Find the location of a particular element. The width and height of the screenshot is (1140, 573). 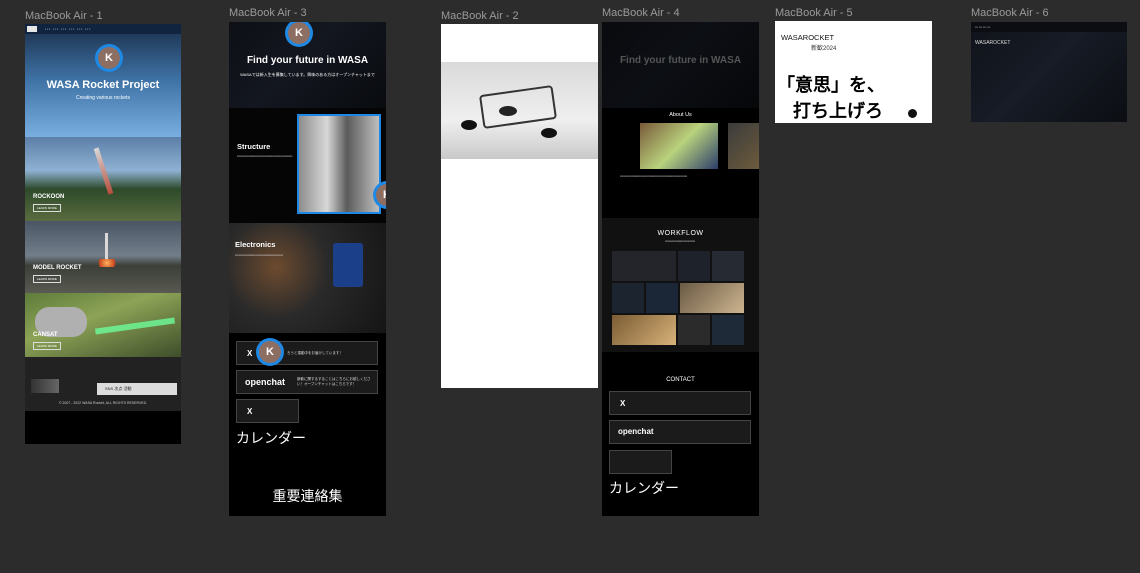

frame-macbook-air-5: WASAROCKET 新歓2024 「意思」を、 打ち上げろ is located at coordinates (853, 72).